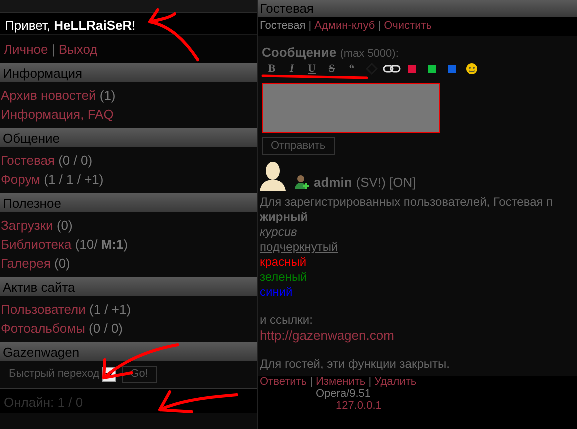 The width and height of the screenshot is (577, 429). What do you see at coordinates (327, 335) in the screenshot?
I see `url-link: http://gazenwagen.com` at bounding box center [327, 335].